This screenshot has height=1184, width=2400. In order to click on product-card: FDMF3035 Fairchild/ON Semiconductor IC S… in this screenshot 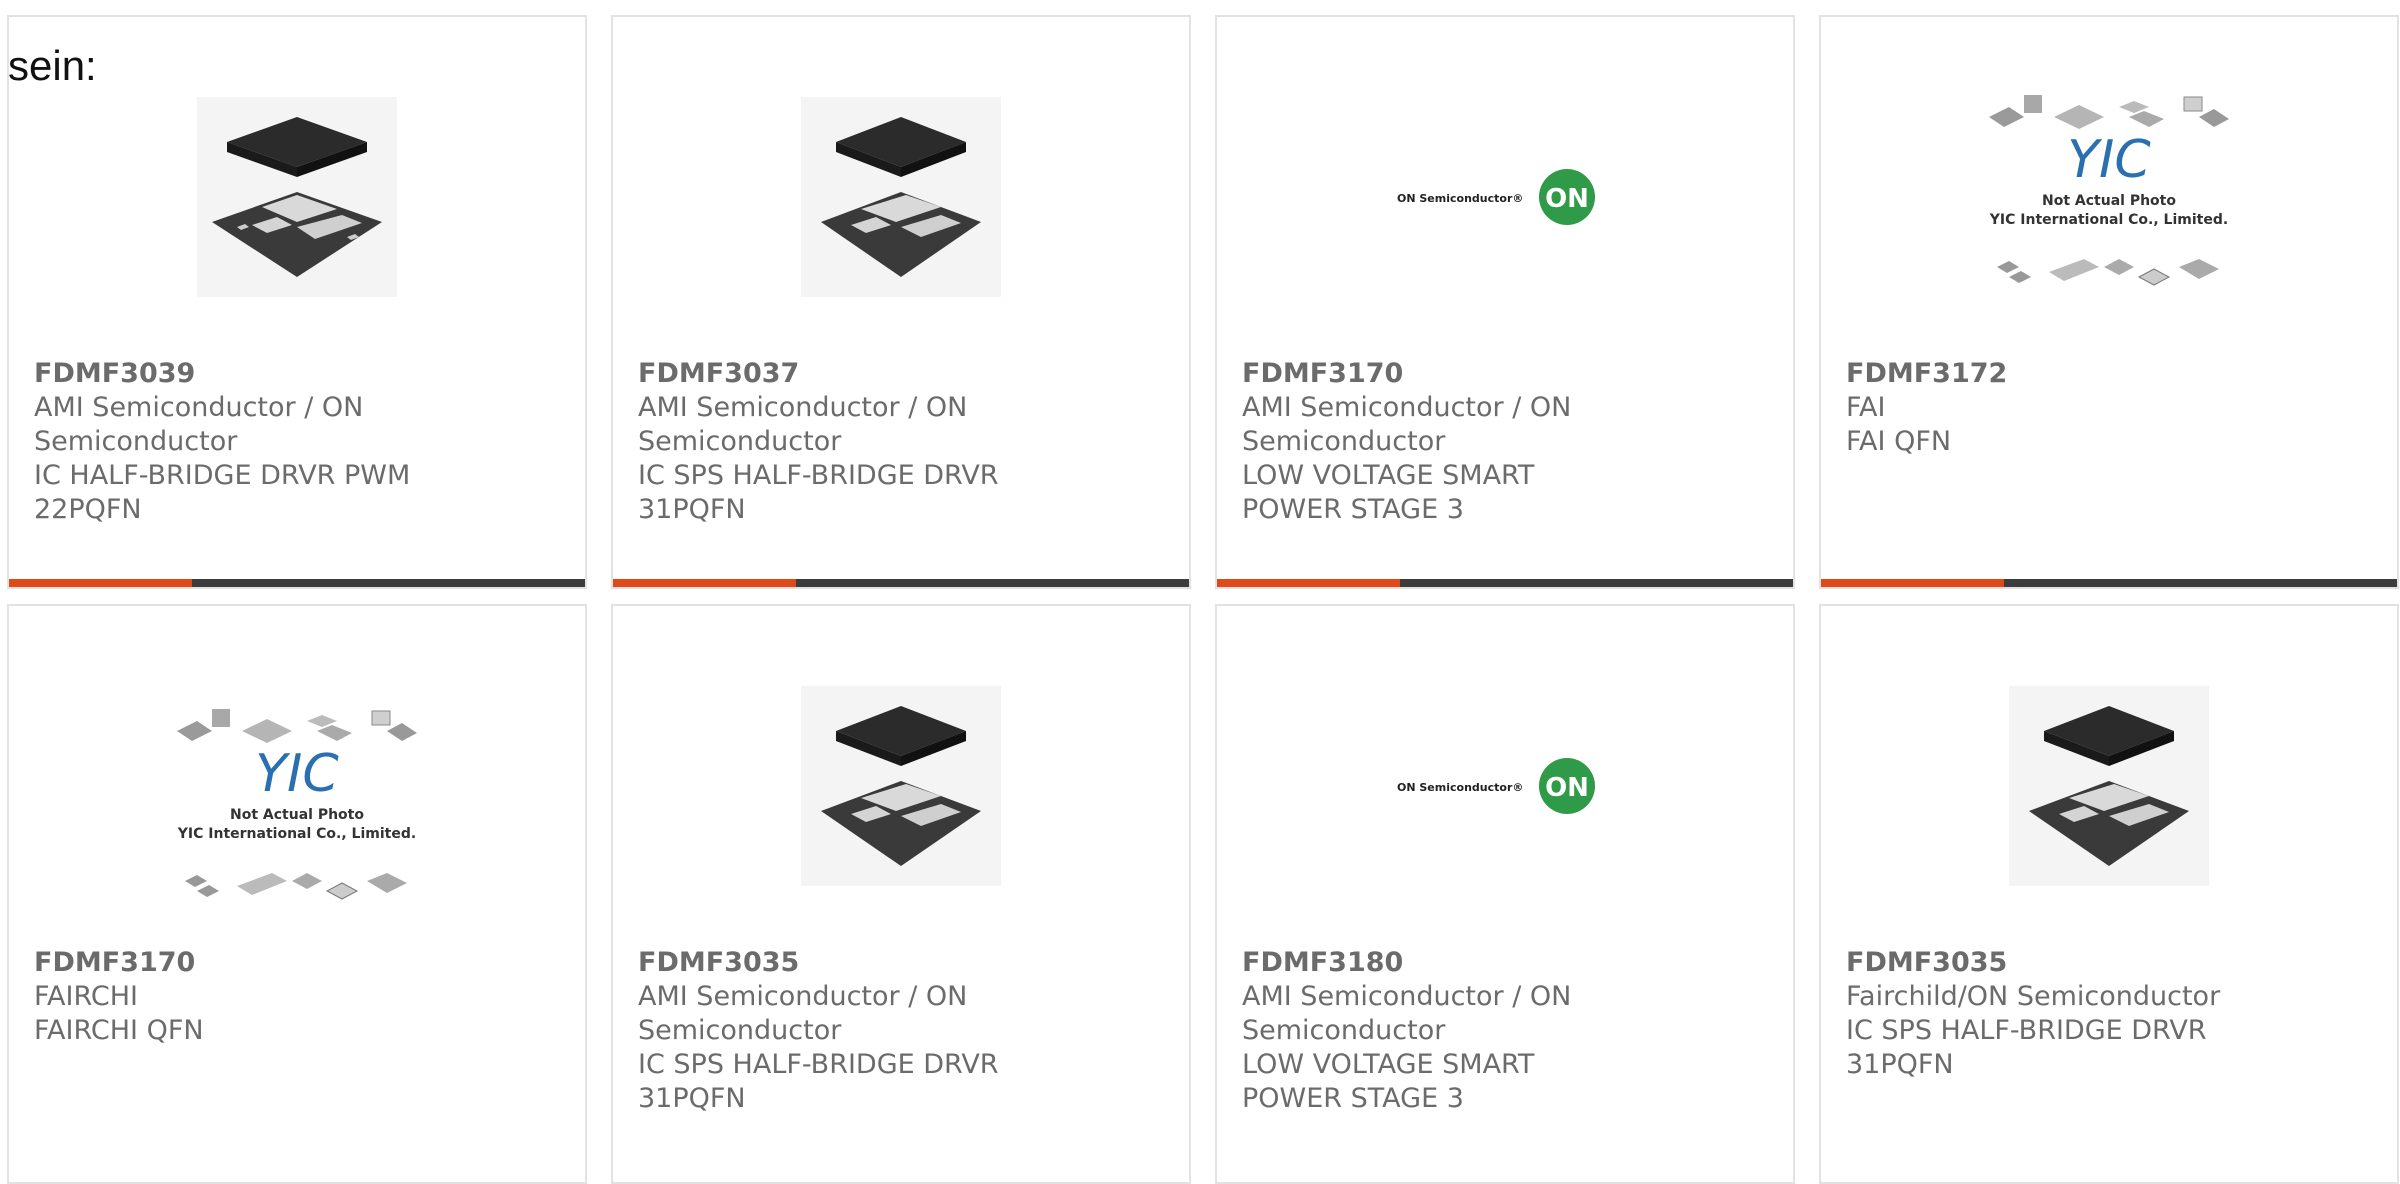, I will do `click(2109, 894)`.